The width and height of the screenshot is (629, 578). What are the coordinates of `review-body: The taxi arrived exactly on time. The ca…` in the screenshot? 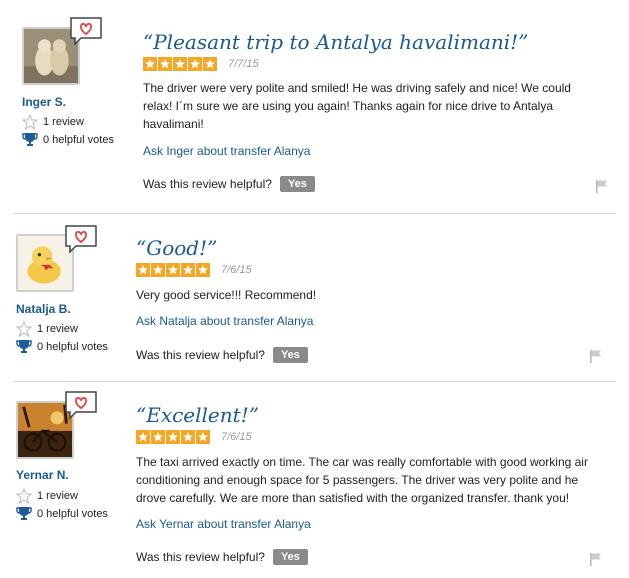 It's located at (362, 480).